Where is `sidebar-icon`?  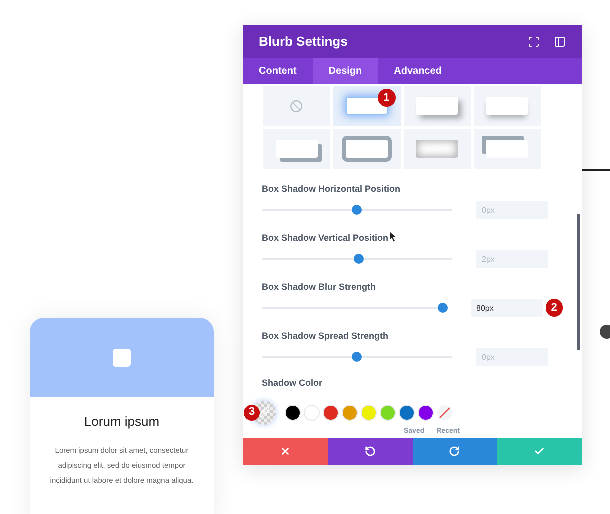
sidebar-icon is located at coordinates (560, 42).